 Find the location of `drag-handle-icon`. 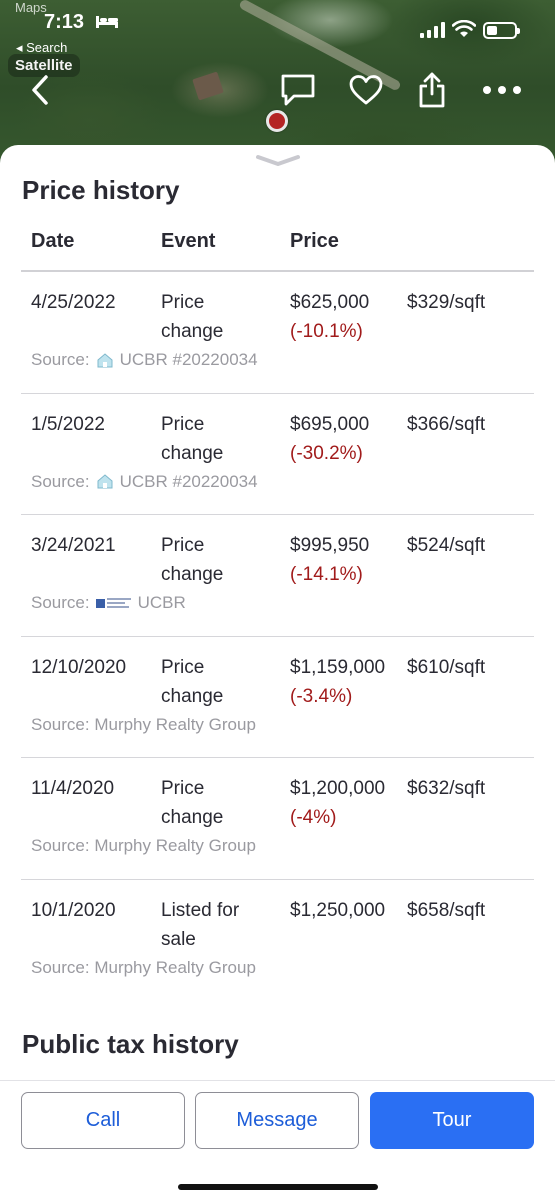

drag-handle-icon is located at coordinates (278, 160).